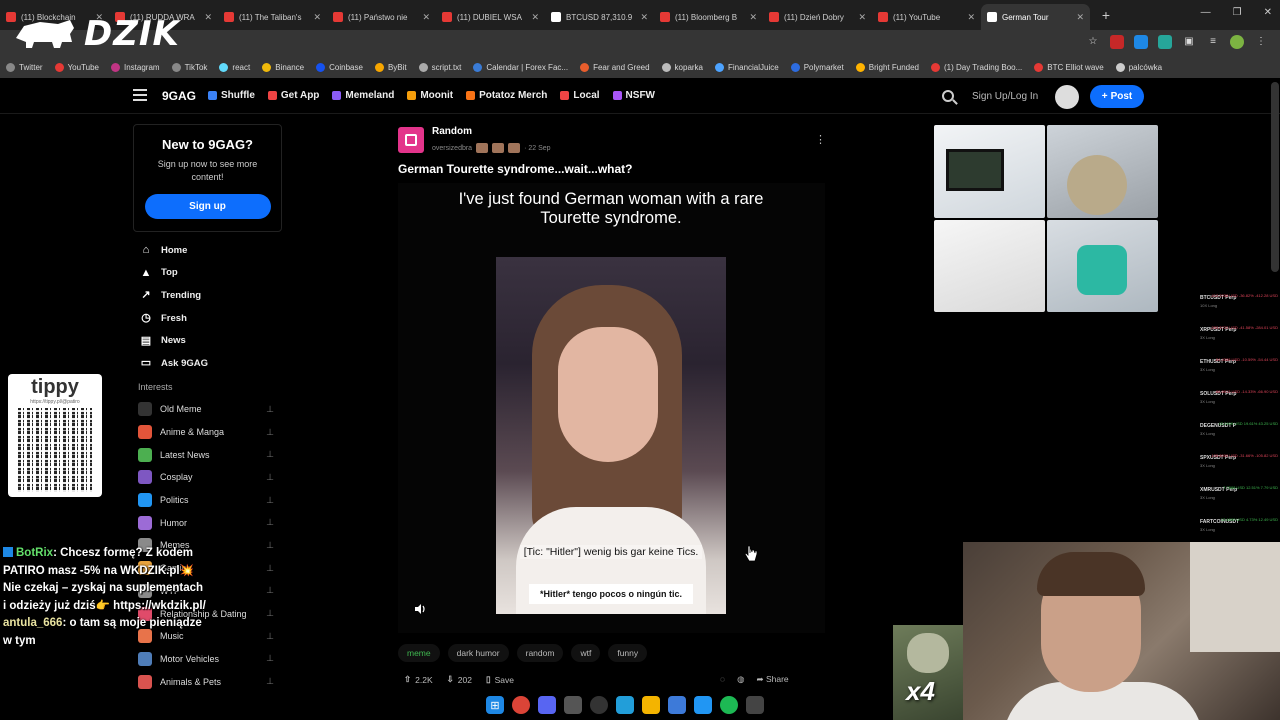 This screenshot has height=720, width=1280. What do you see at coordinates (1067, 97) in the screenshot?
I see `avatar` at bounding box center [1067, 97].